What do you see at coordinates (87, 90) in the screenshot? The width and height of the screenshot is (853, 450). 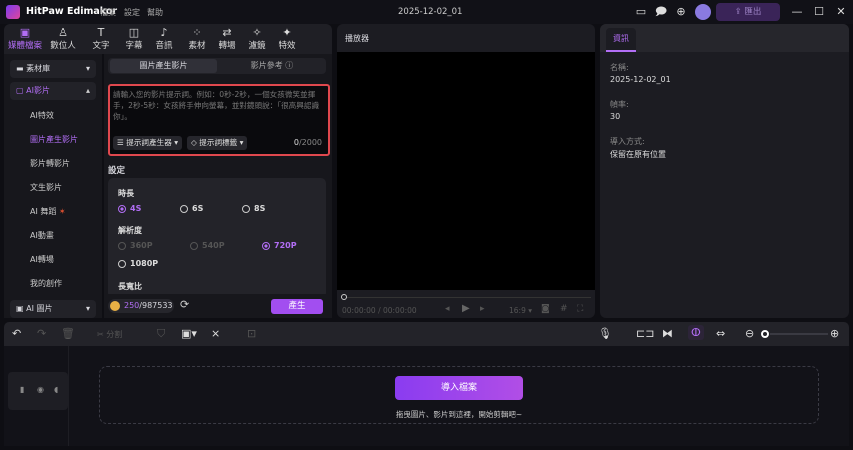 I see `chevron-up-icon: ▴` at bounding box center [87, 90].